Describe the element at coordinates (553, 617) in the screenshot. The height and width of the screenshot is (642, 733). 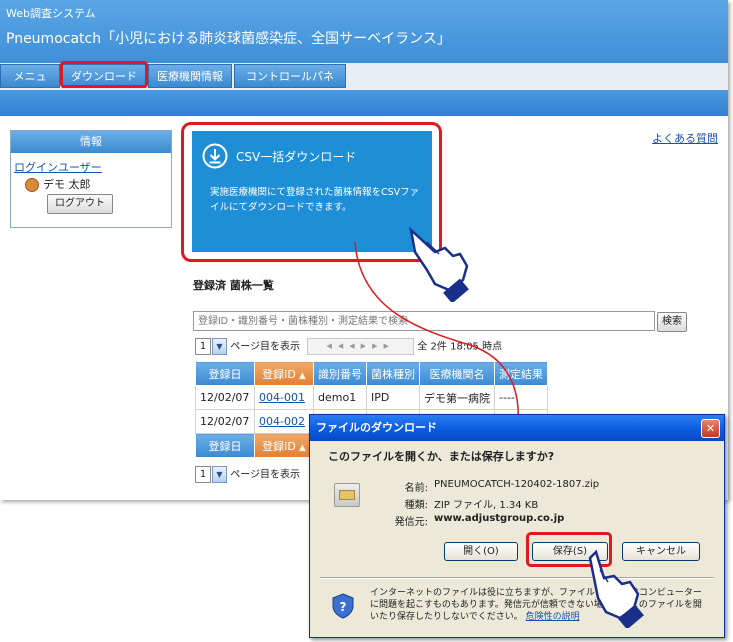
I see `risk-explanation-link: 危険性の説明` at that location.